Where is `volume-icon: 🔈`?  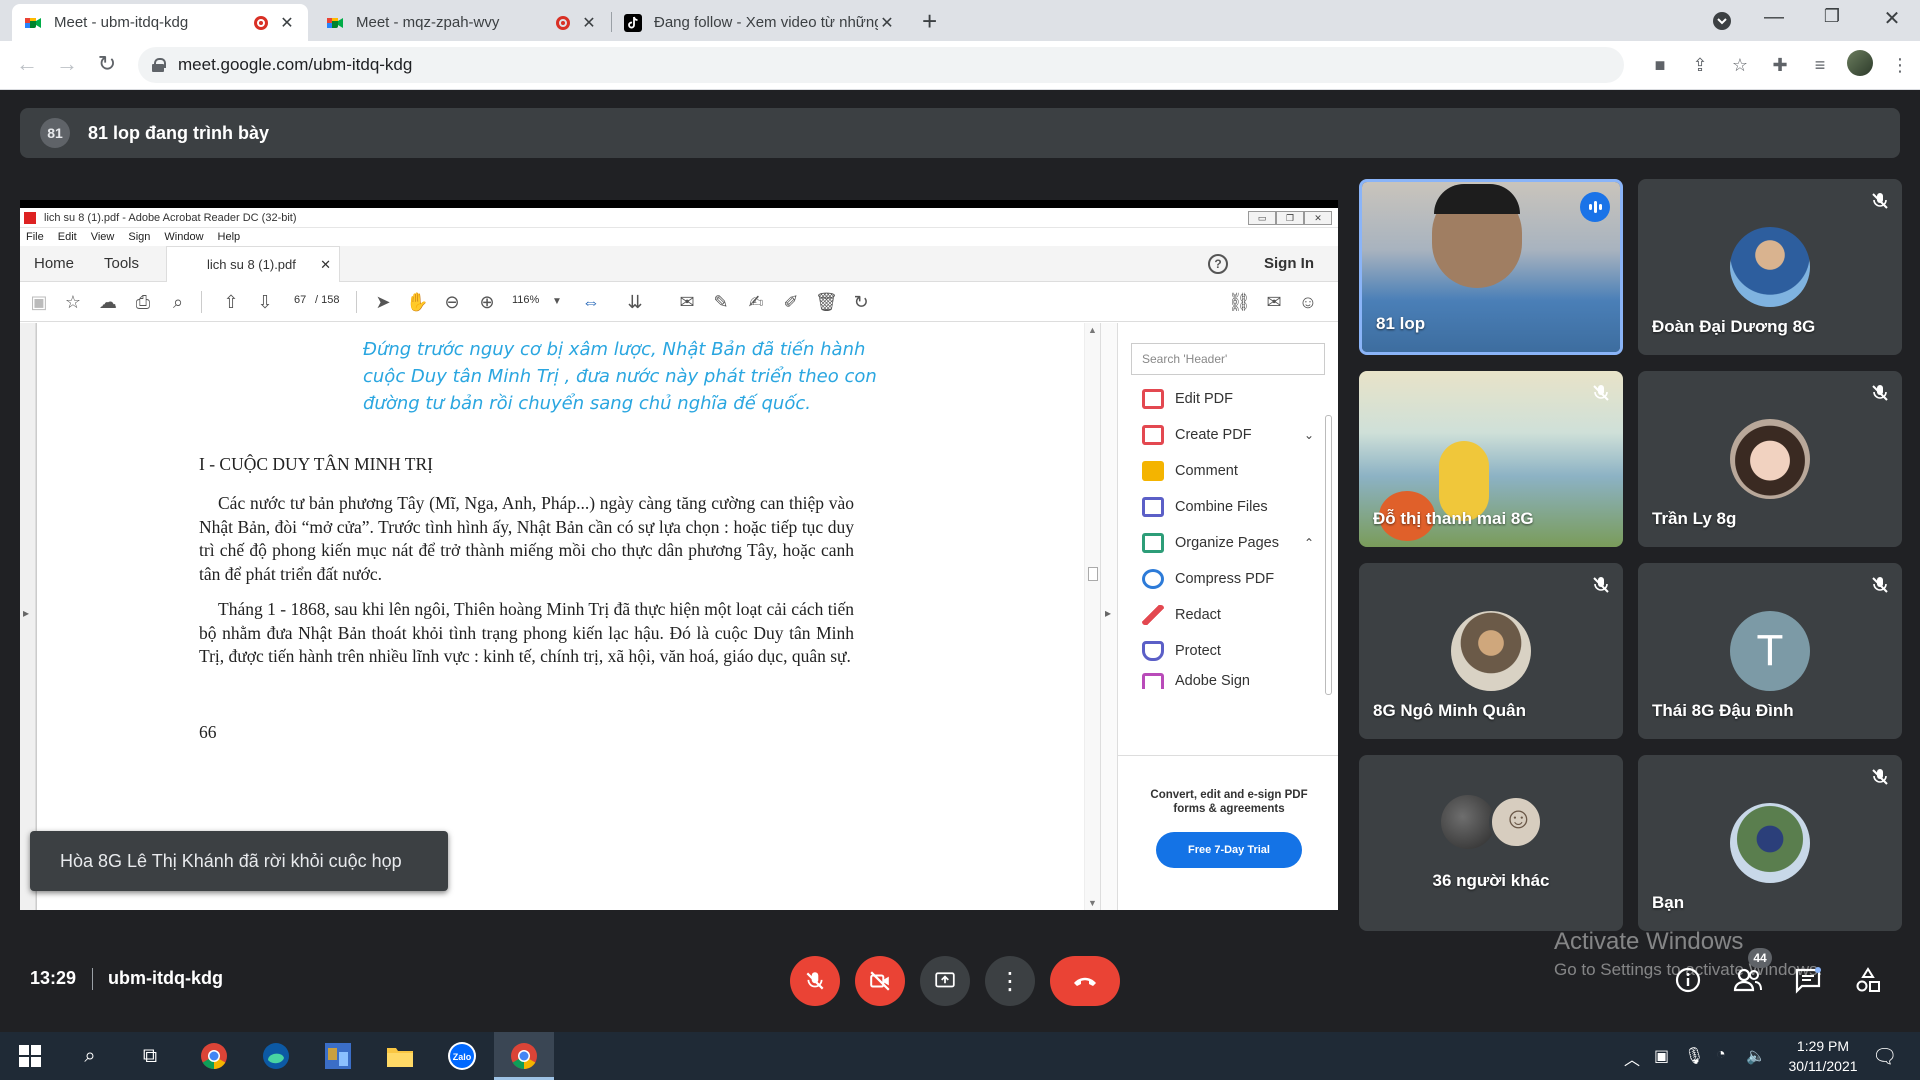 volume-icon: 🔈 is located at coordinates (1756, 1056).